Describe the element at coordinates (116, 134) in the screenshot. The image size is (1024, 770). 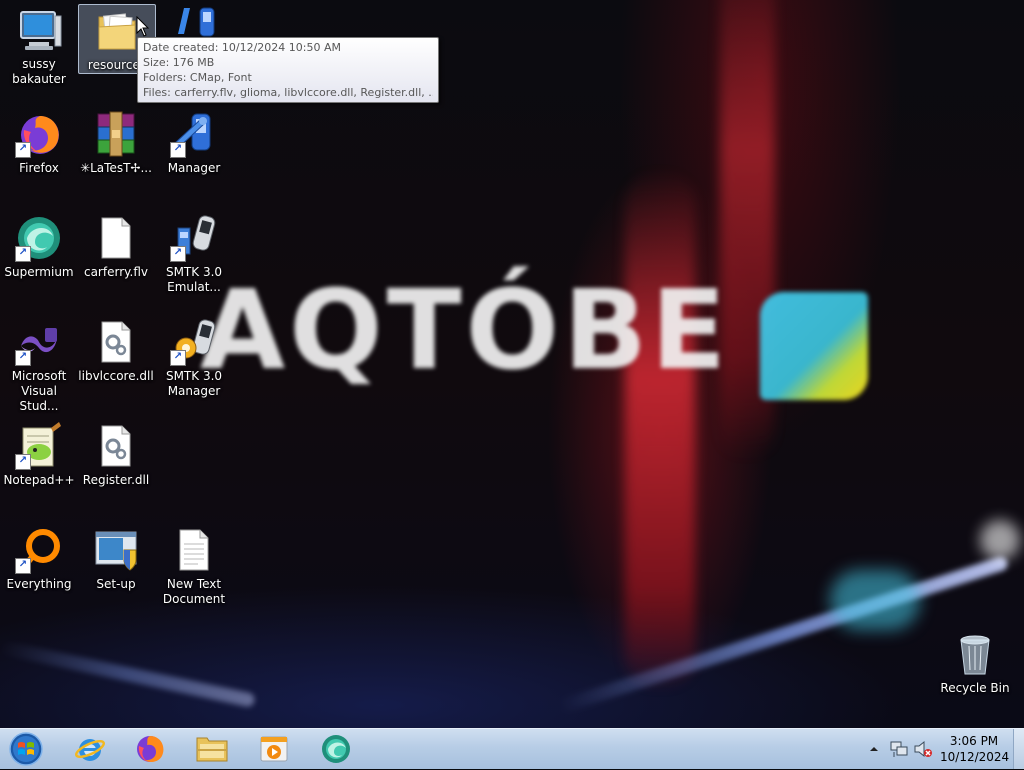
I see `winrar-archive-icon` at that location.